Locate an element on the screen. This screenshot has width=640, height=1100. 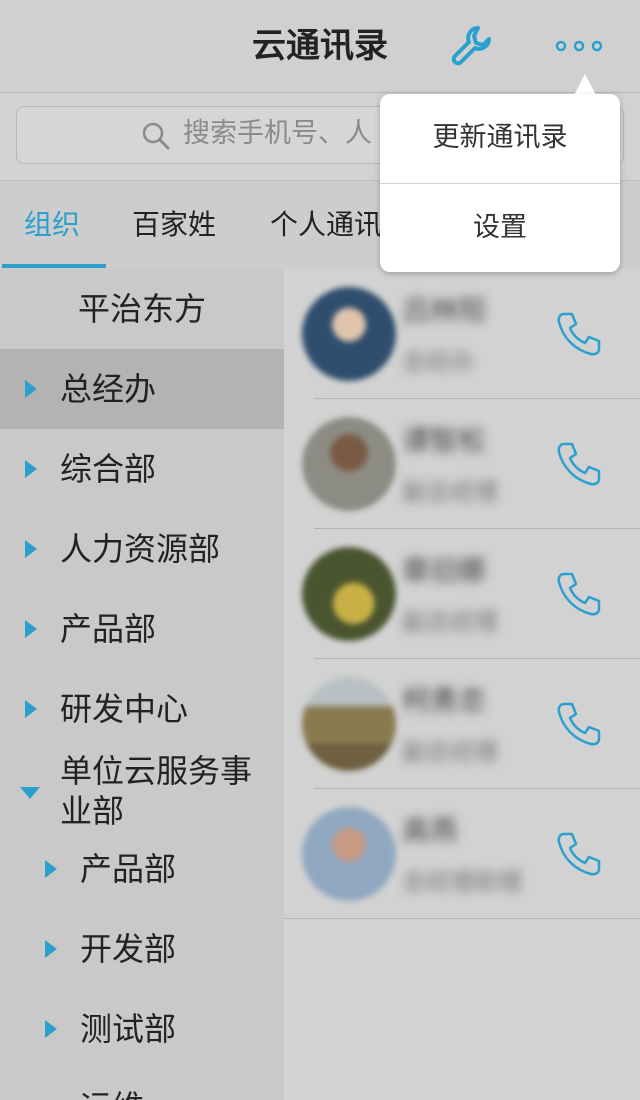
tab-organization: 组织 is located at coordinates (52, 225).